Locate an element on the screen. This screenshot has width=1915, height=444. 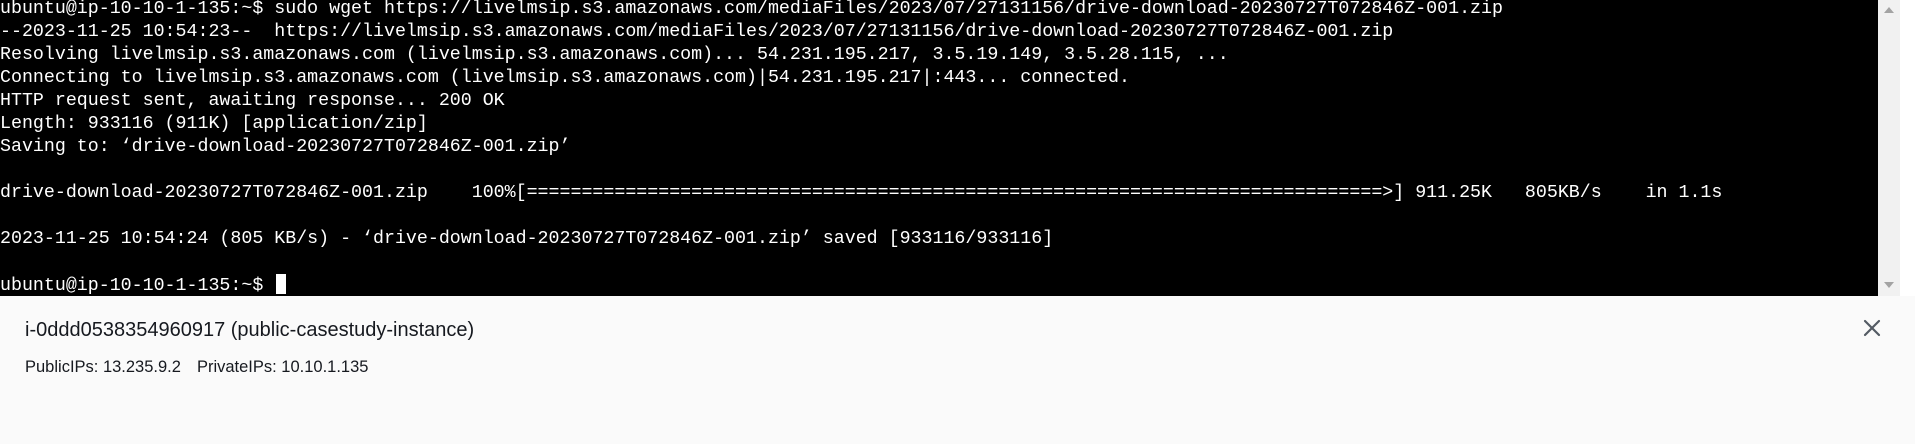
private-ips: PrivateIPs: 10.10.1.135 is located at coordinates (282, 367).